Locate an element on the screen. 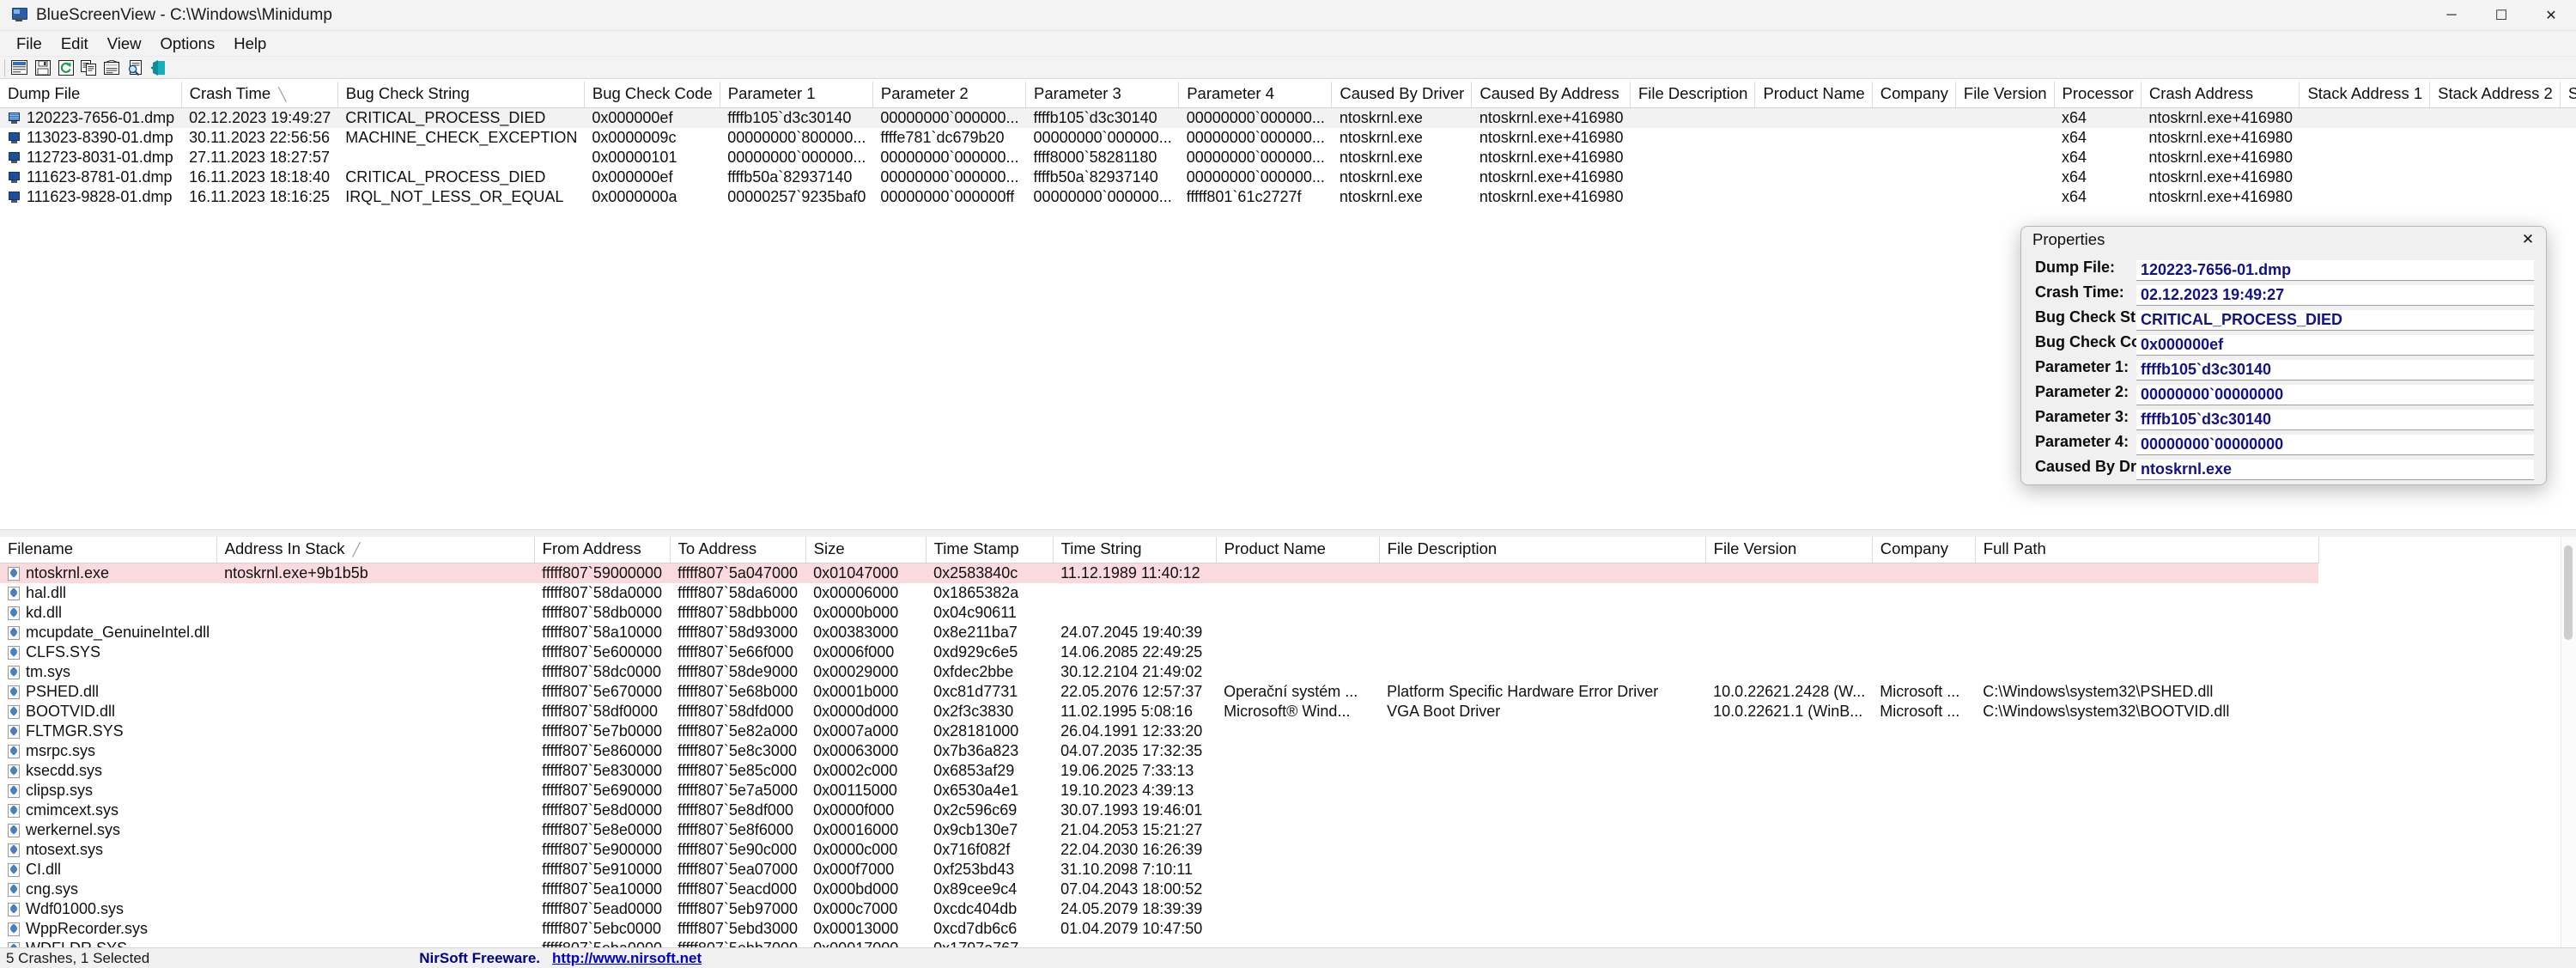 The width and height of the screenshot is (2576, 968). module-column-header: Address In Stack ╱ is located at coordinates (376, 550).